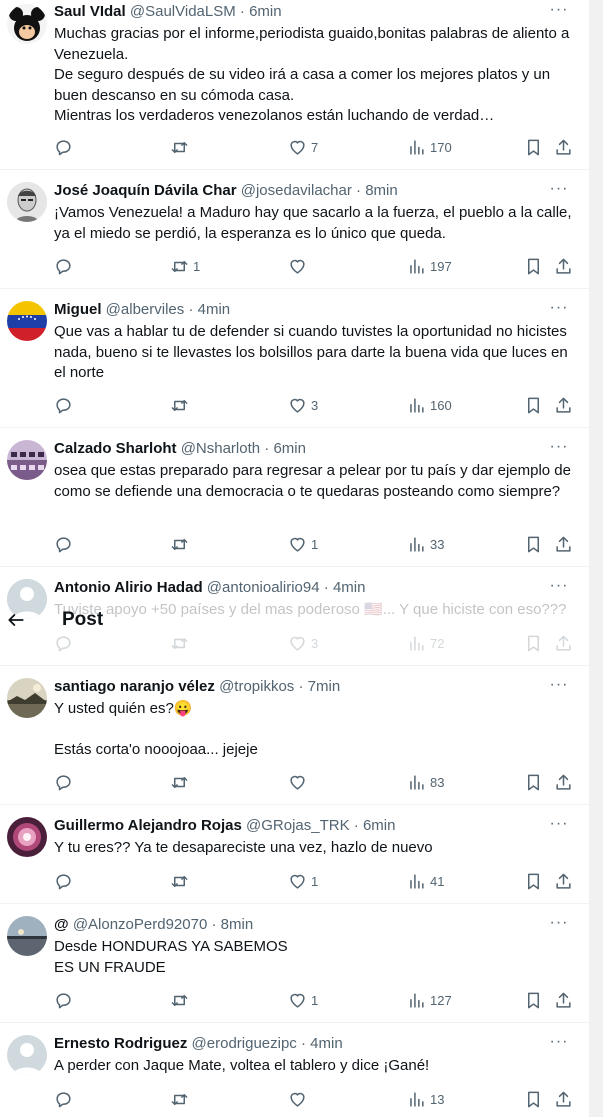 This screenshot has width=603, height=1117. Describe the element at coordinates (429, 147) in the screenshot. I see `views-button: 170` at that location.